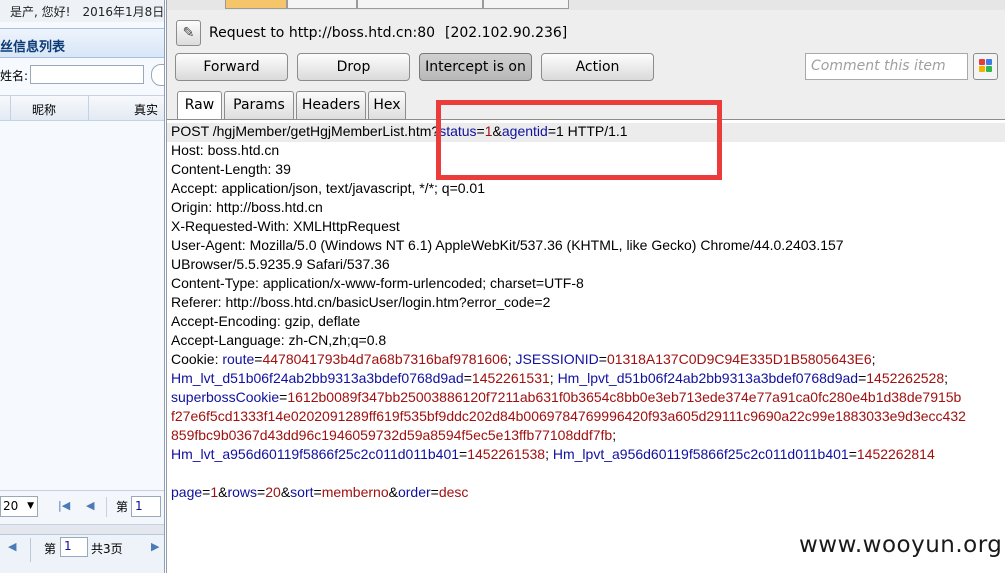 The width and height of the screenshot is (1005, 573). I want to click on first-page-icon: |◀, so click(64, 505).